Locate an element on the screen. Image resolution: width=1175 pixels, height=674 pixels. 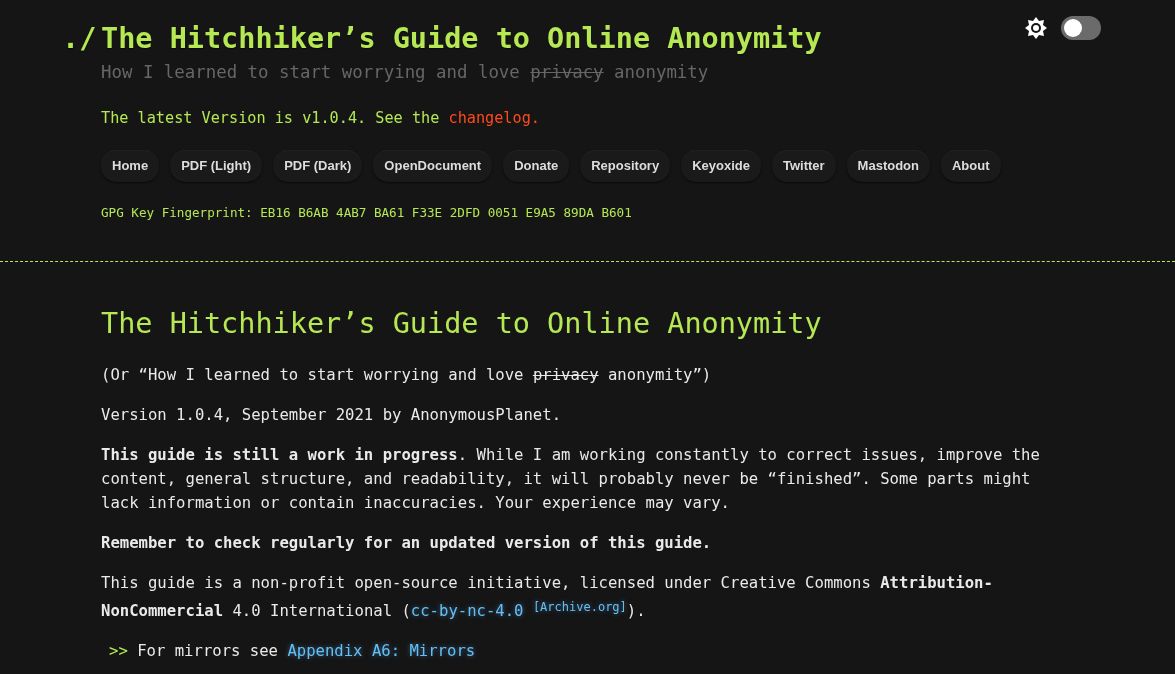
paragraph: This guide is still a work in progress. While I am working constantly to correct issues, improve the content, general structure, and readability, it will probably never be “finished”. Some parts might lack information or contain inaccuracies. Your experience may vary. is located at coordinates (571, 480).